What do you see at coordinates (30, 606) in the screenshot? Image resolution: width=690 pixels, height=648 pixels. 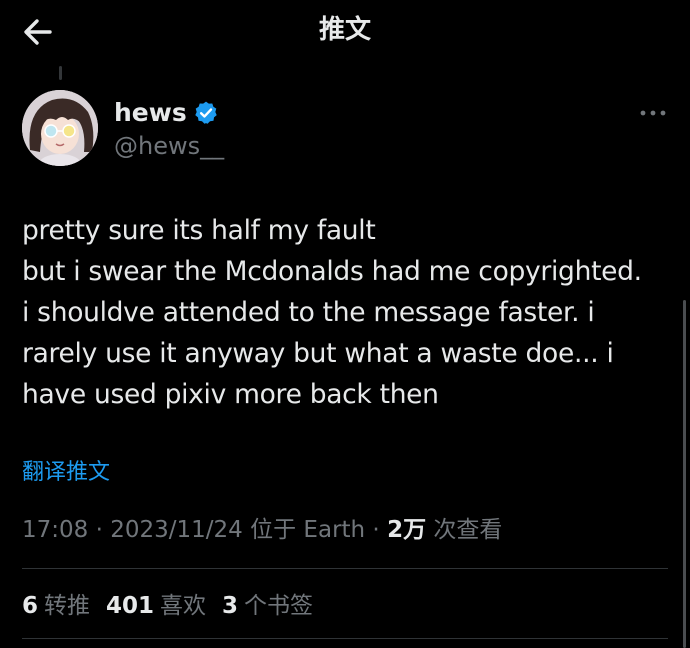 I see `retweets-count: 6` at bounding box center [30, 606].